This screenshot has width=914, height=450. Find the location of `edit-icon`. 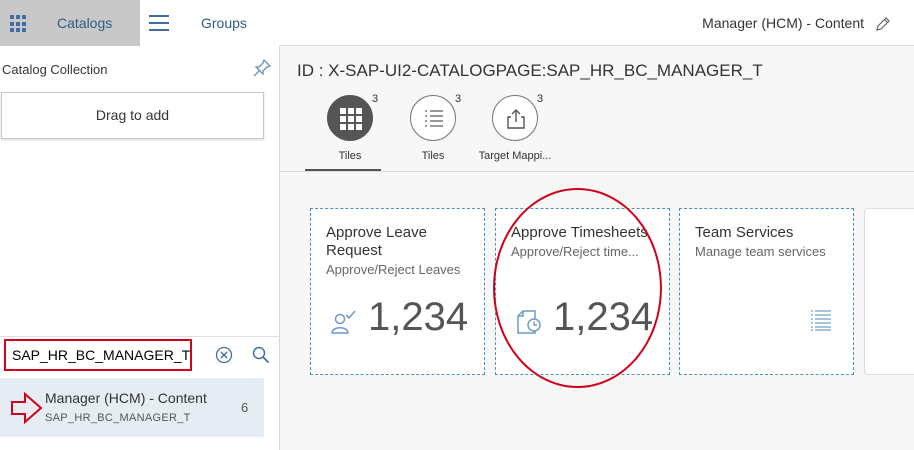

edit-icon is located at coordinates (883, 24).